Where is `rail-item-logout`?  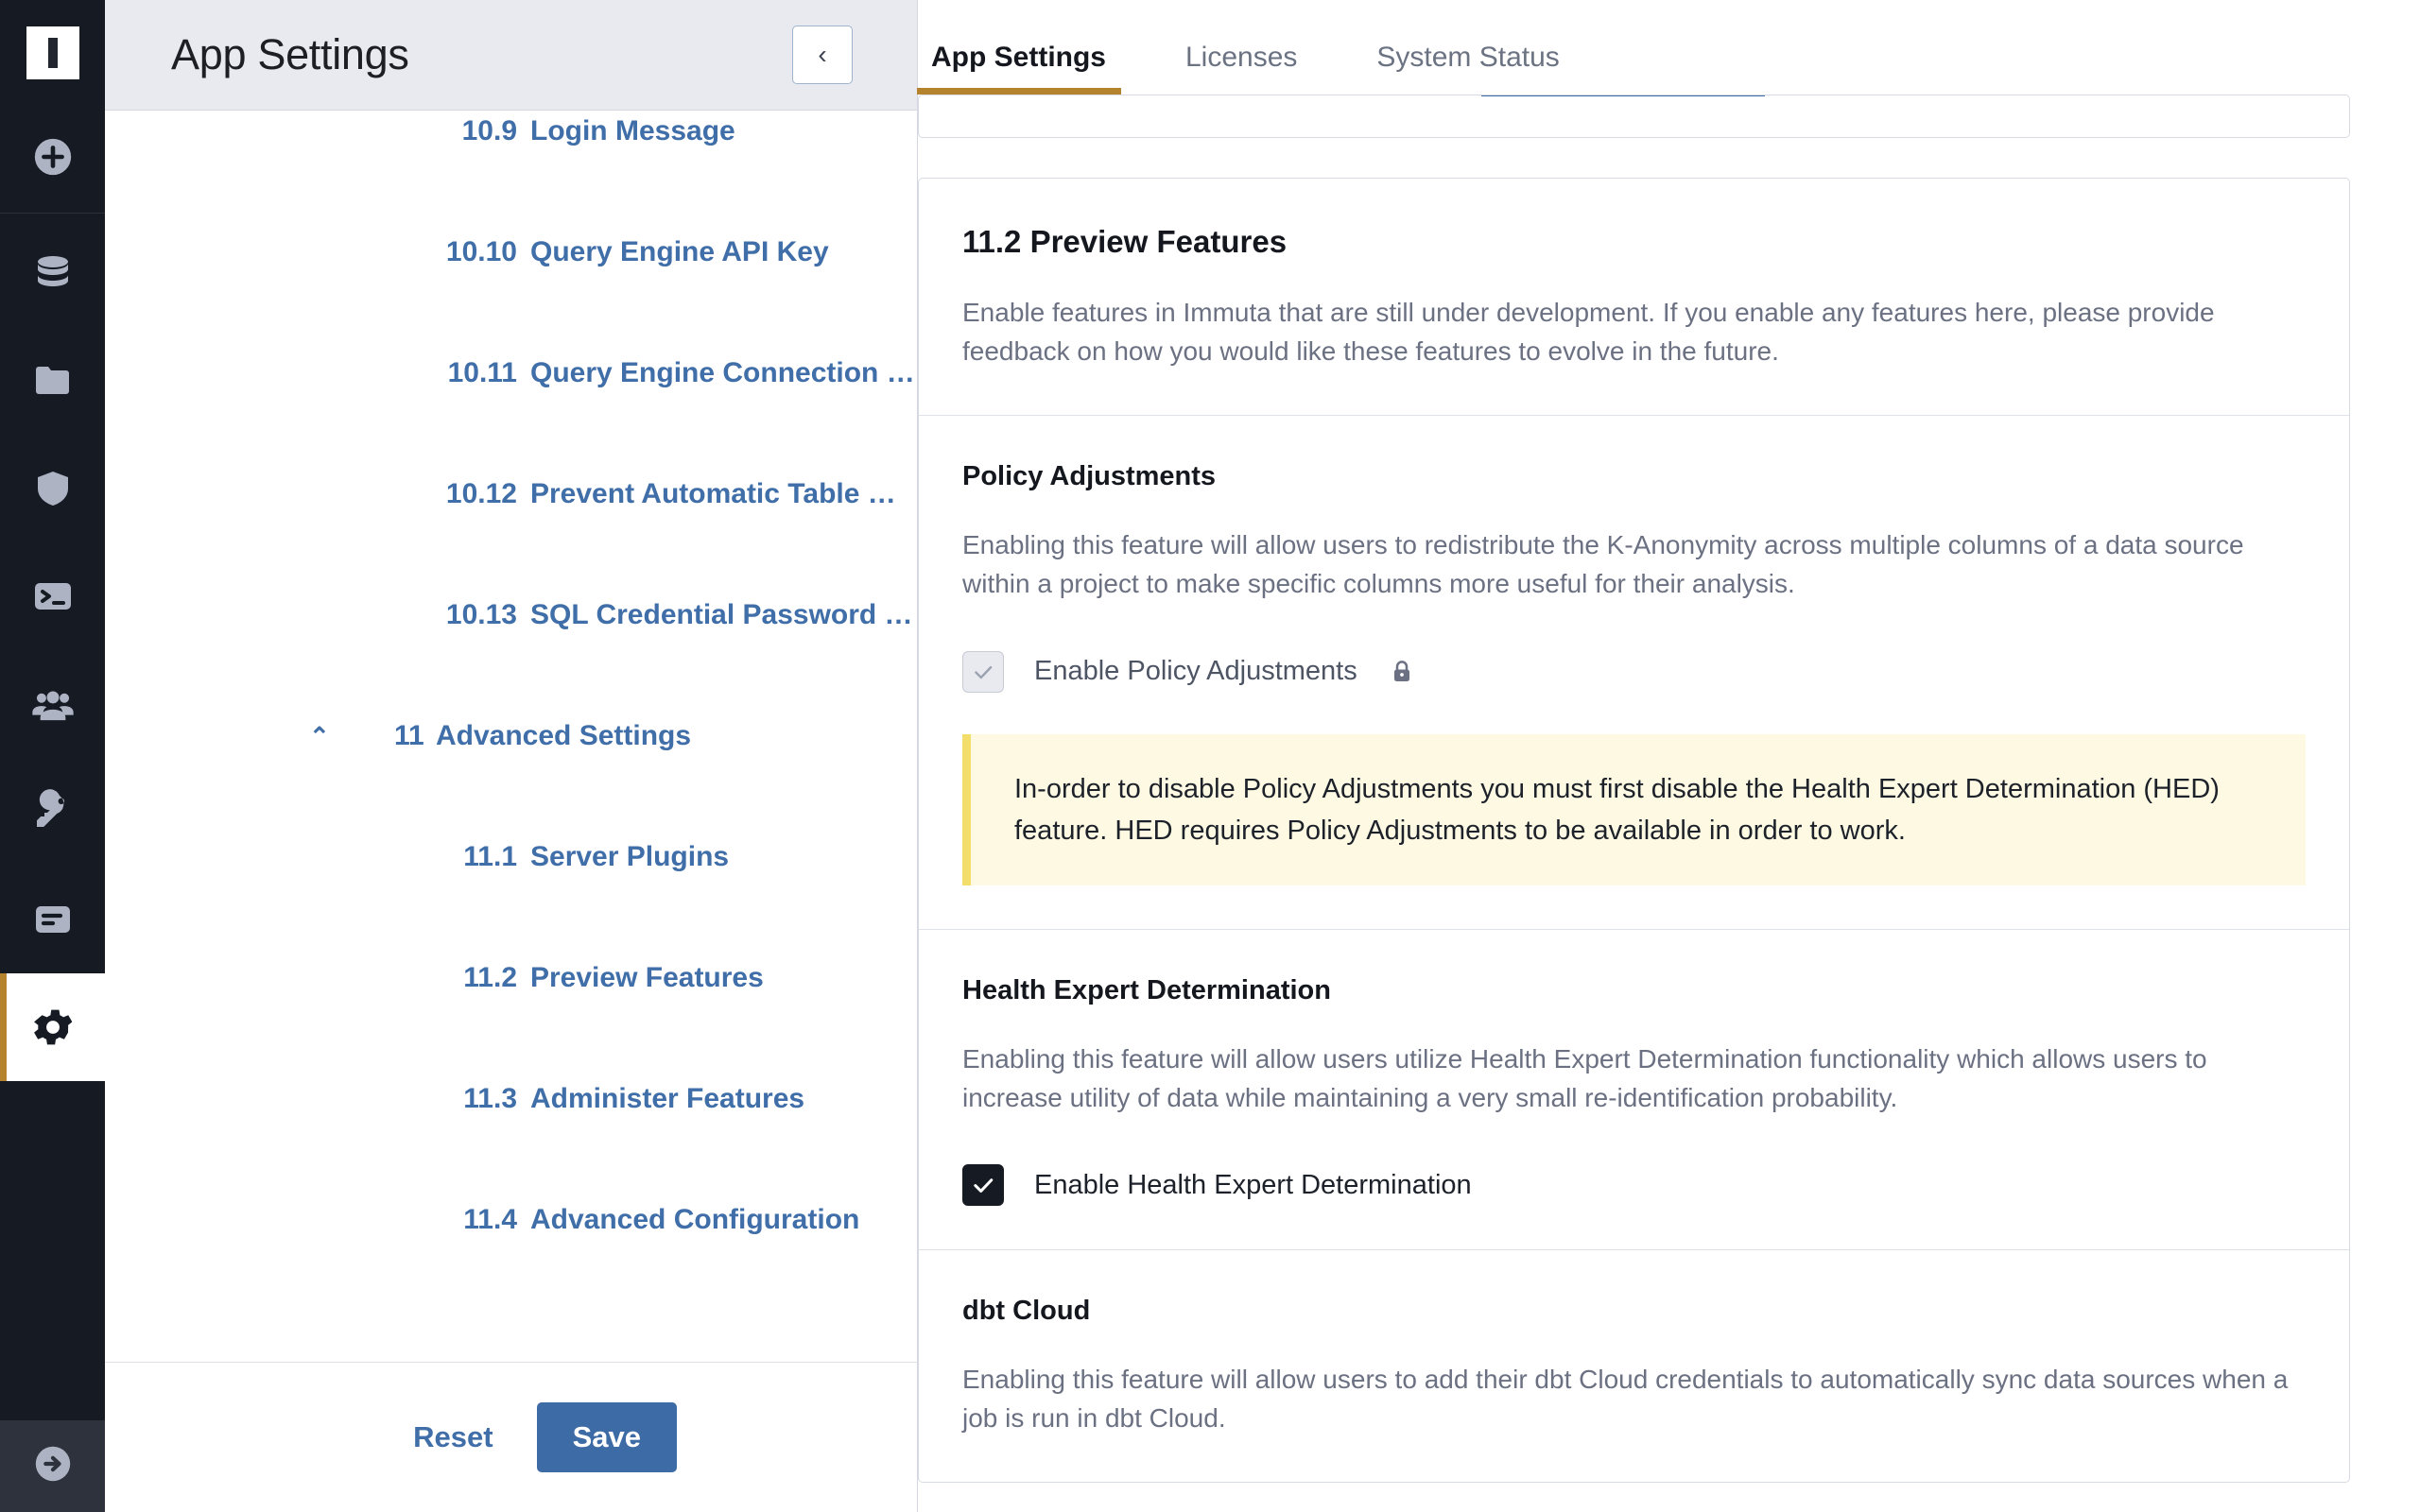 rail-item-logout is located at coordinates (52, 1466).